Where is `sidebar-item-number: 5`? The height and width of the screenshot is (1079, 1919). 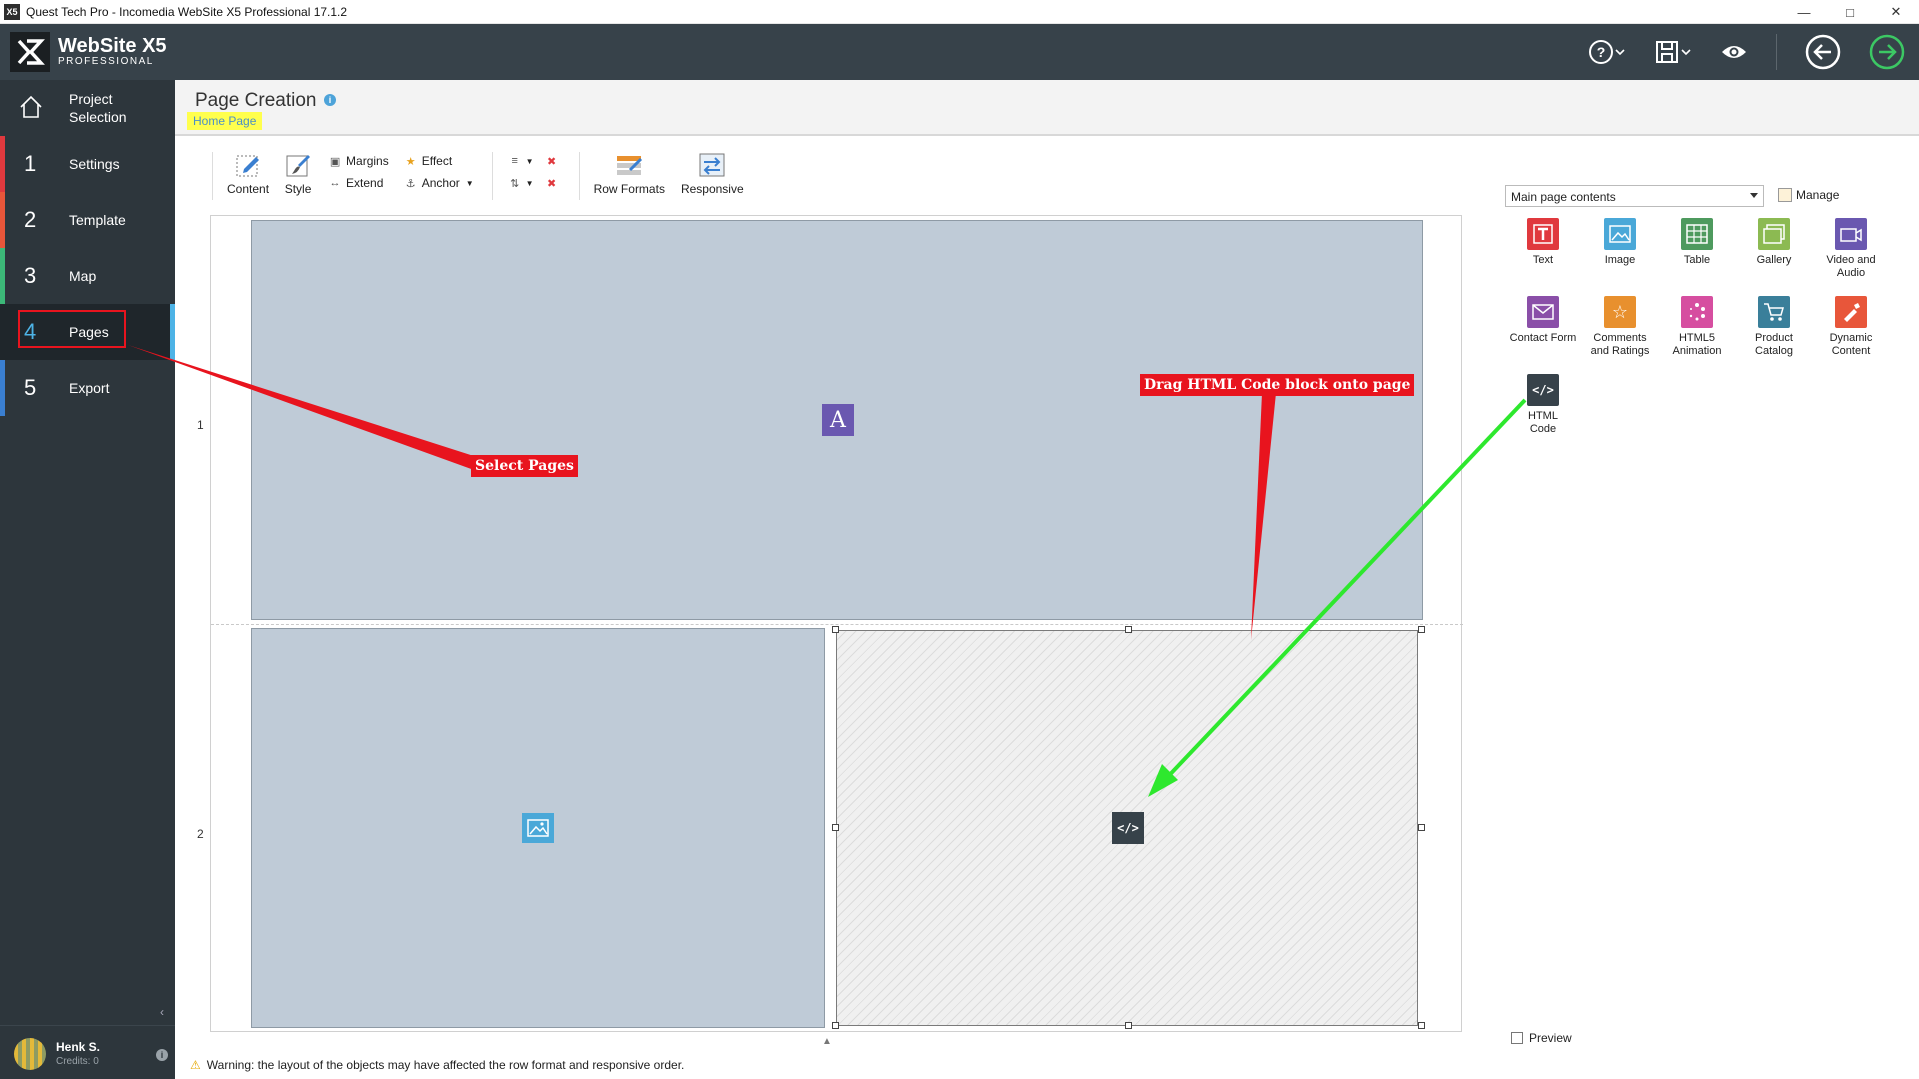
sidebar-item-number: 5 is located at coordinates (30, 387).